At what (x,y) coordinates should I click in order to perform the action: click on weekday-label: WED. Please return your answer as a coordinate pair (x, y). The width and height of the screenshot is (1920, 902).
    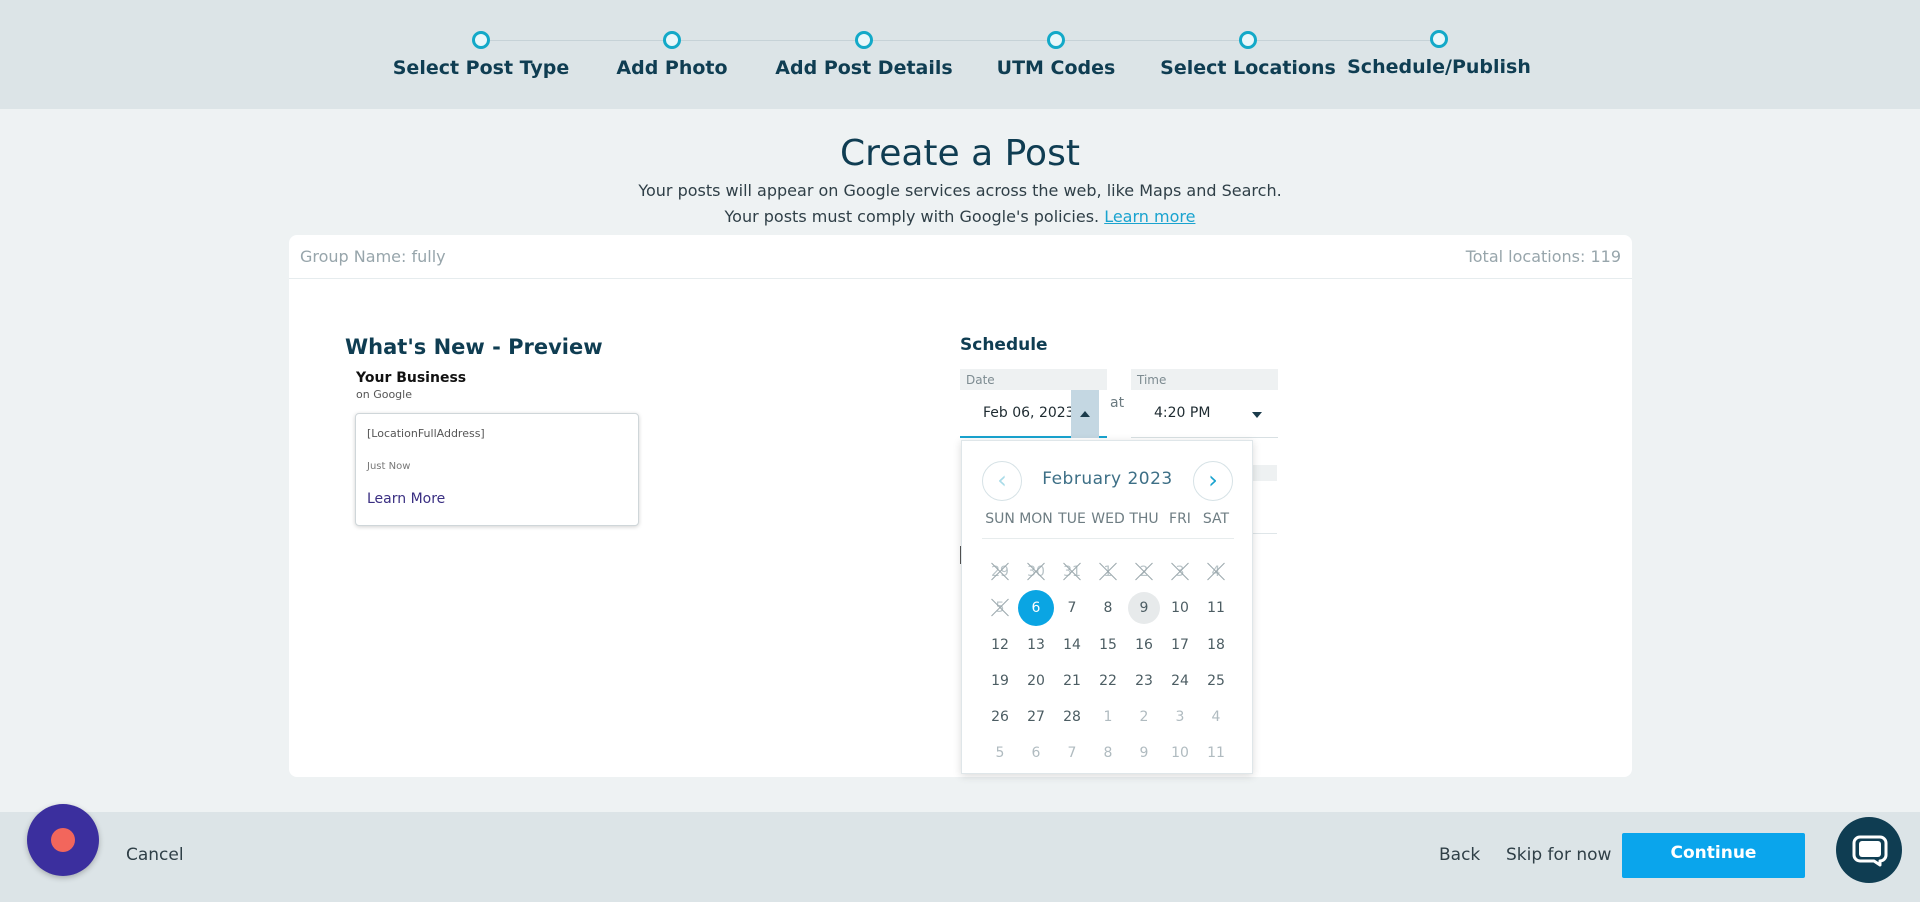
    Looking at the image, I should click on (1108, 519).